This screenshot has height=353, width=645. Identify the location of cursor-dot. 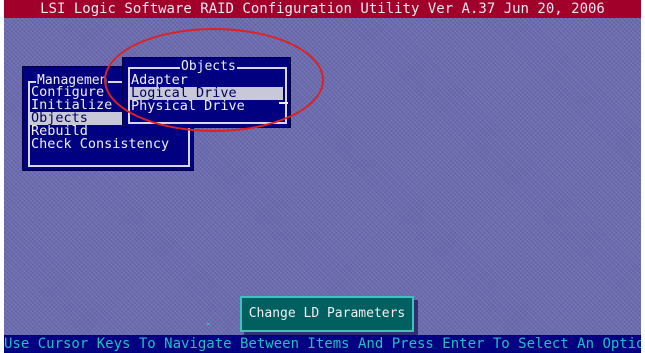
(208, 324).